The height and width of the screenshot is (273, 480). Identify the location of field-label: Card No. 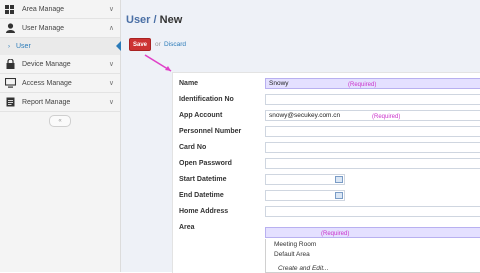
(193, 147).